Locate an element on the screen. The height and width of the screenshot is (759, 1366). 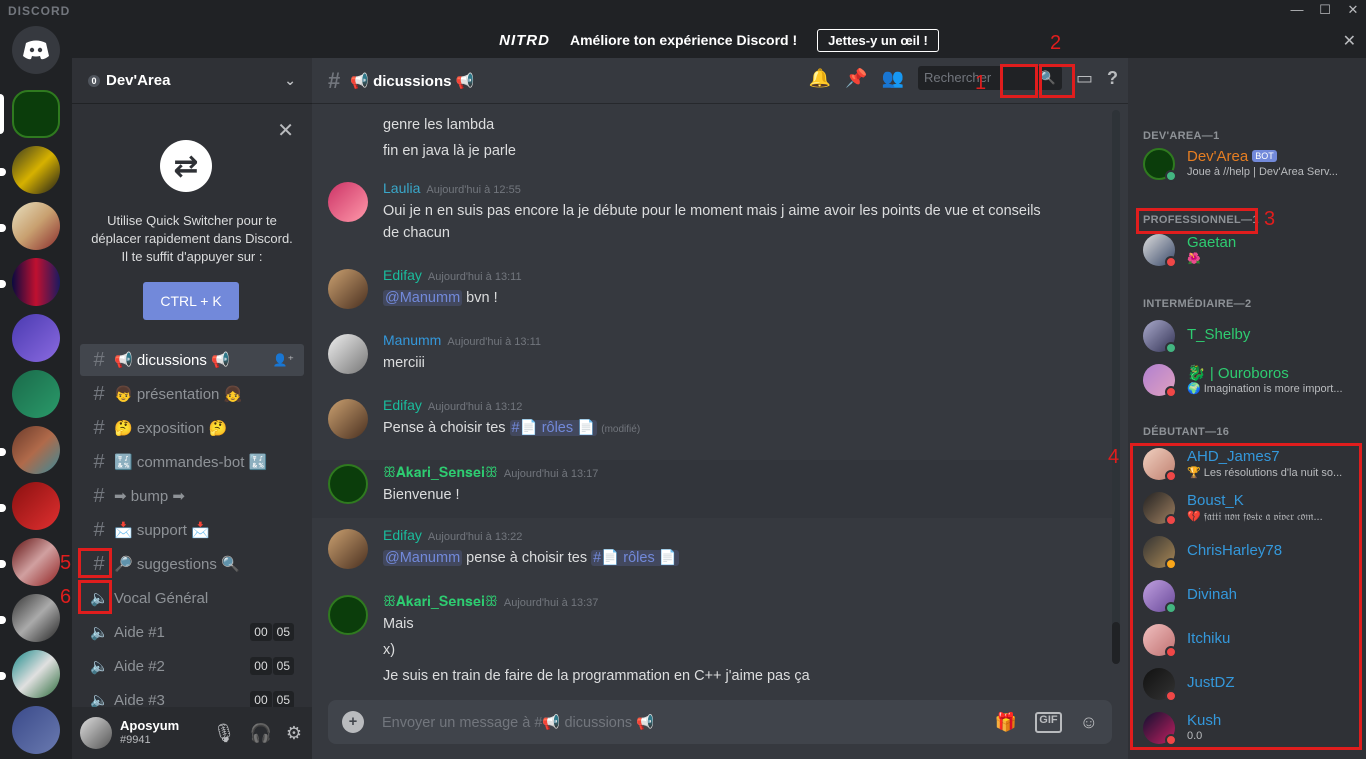
voice-channel-aide-1: 🔈 Aide #1 00 05 is located at coordinates (192, 632).